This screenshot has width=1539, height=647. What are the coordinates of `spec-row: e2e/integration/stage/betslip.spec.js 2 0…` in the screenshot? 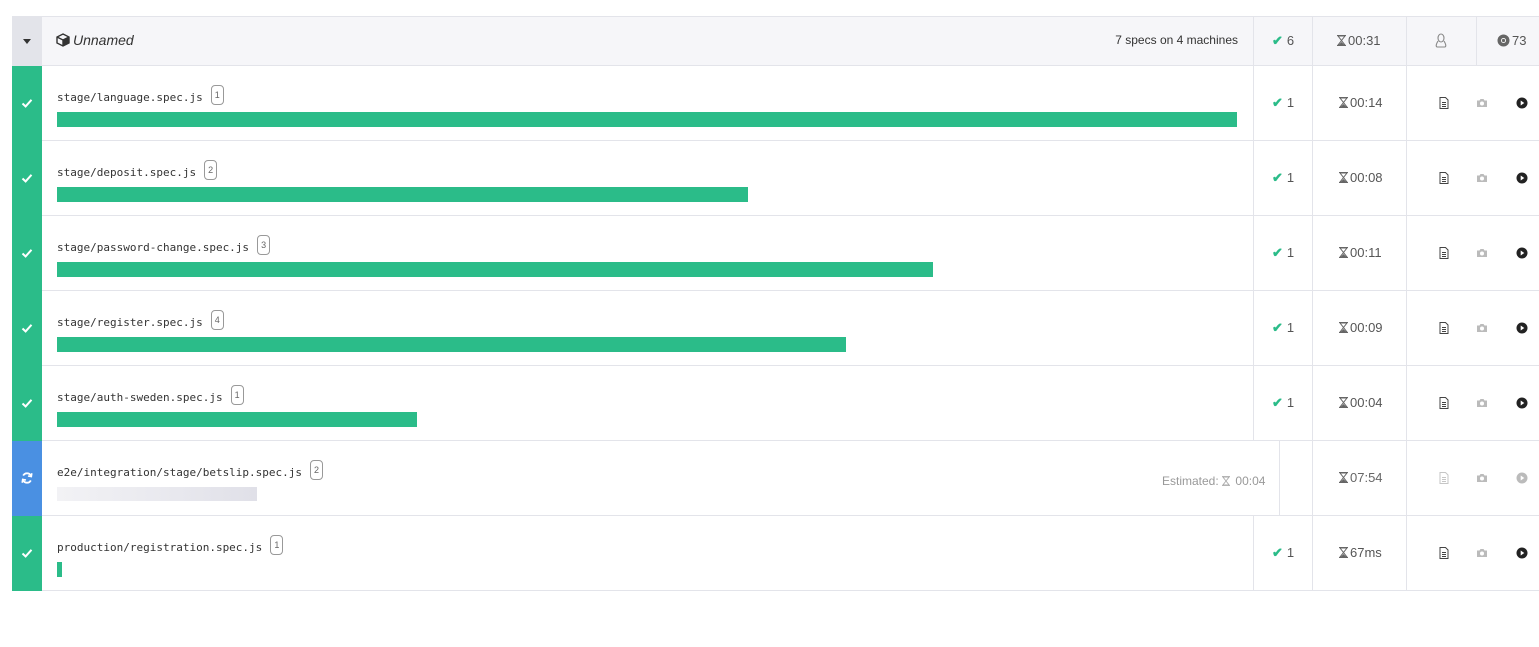 It's located at (775, 478).